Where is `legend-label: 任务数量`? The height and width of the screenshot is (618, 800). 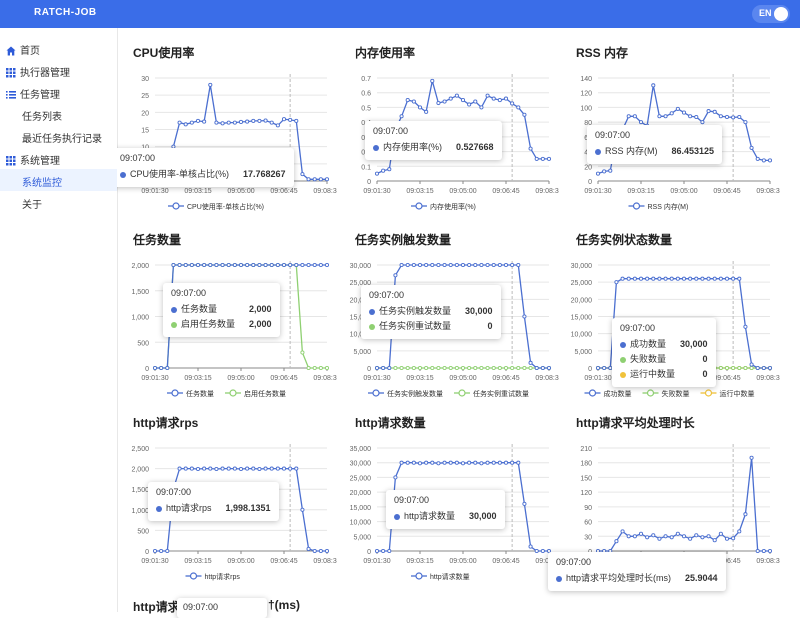 legend-label: 任务数量 is located at coordinates (200, 393).